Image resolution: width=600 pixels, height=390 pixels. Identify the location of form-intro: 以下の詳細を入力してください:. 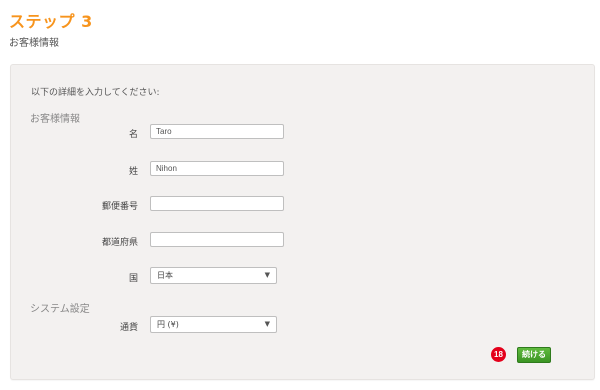
(95, 93).